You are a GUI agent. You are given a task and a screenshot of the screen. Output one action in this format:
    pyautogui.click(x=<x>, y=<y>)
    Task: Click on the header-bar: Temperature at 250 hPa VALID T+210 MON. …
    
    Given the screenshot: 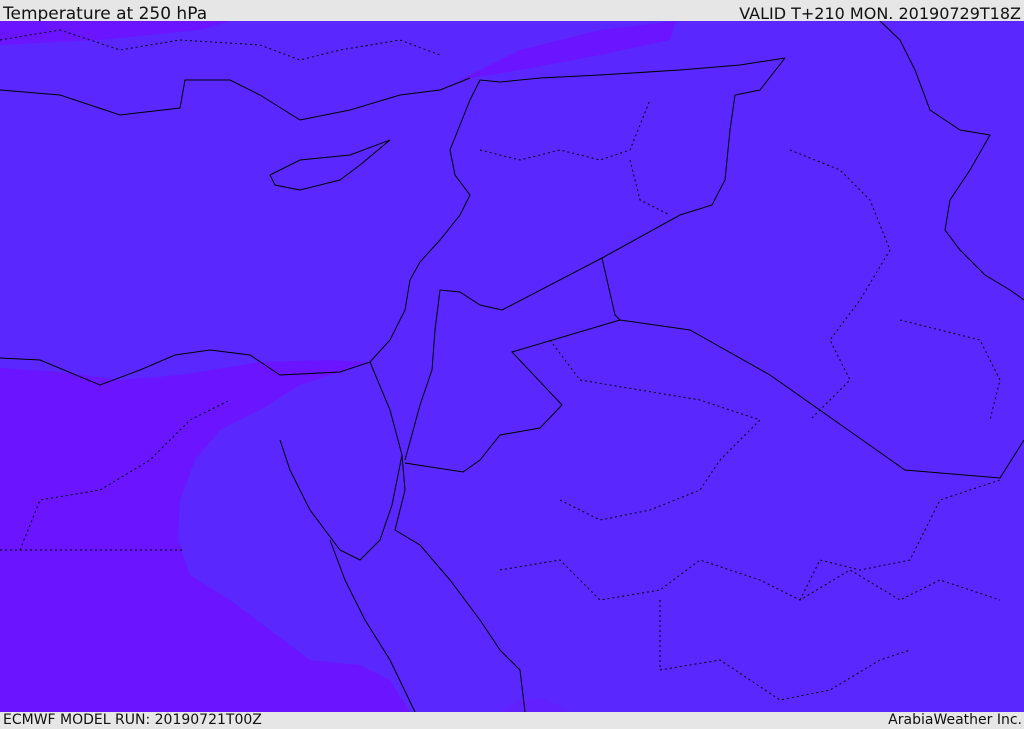 What is the action you would take?
    pyautogui.click(x=512, y=12)
    